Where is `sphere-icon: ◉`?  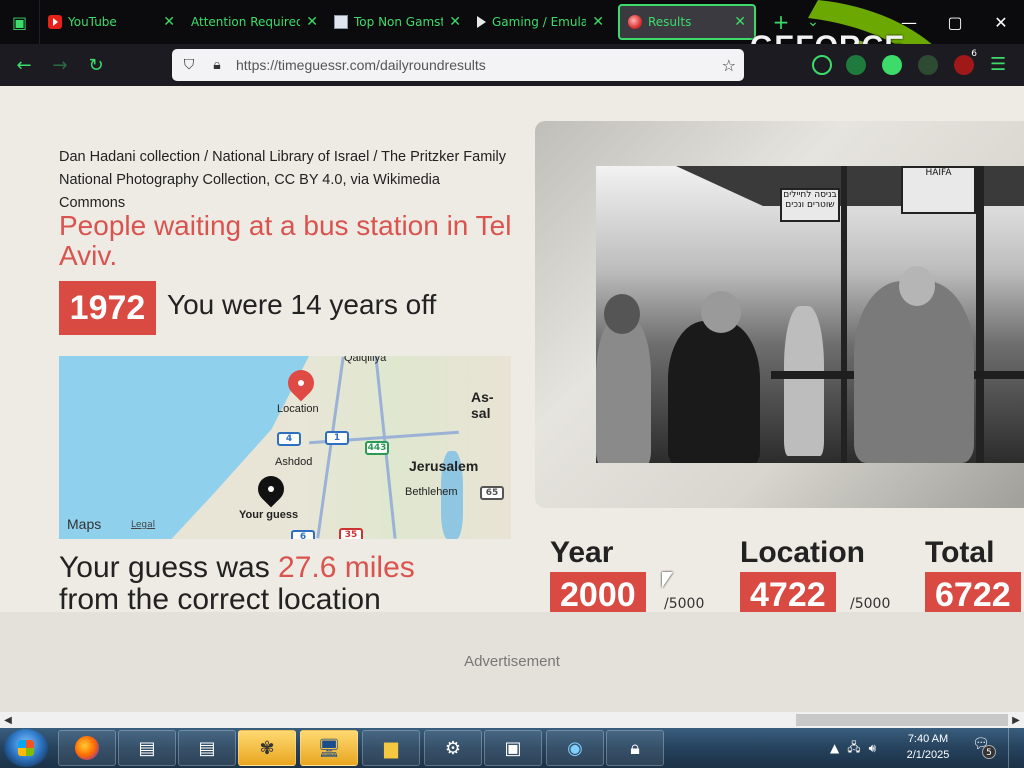 sphere-icon: ◉ is located at coordinates (575, 748).